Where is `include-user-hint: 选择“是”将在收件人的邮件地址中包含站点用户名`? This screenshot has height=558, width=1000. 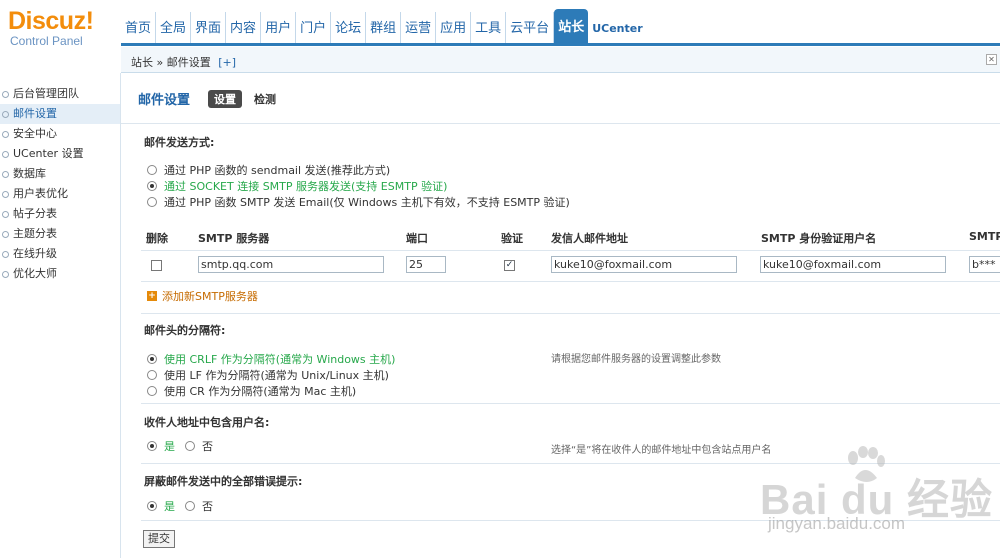 include-user-hint: 选择“是”将在收件人的邮件地址中包含站点用户名 is located at coordinates (661, 450).